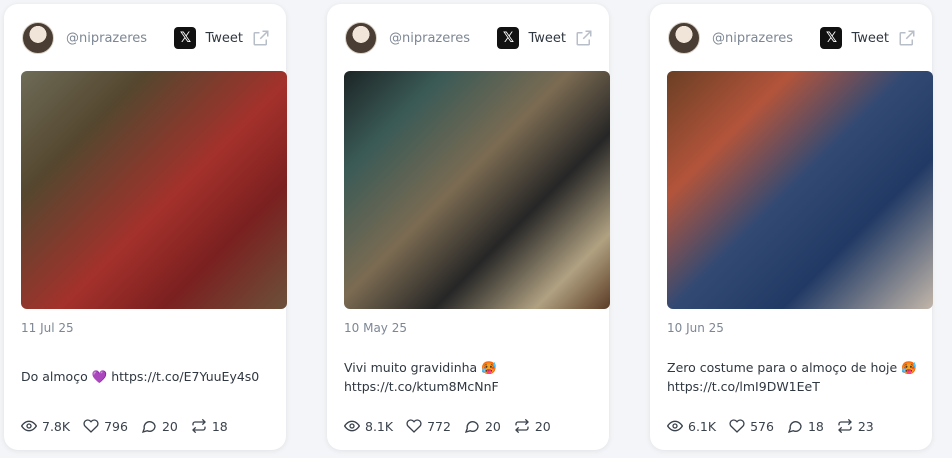 This screenshot has width=952, height=458. What do you see at coordinates (375, 328) in the screenshot?
I see `tweet-date: 10 May 25` at bounding box center [375, 328].